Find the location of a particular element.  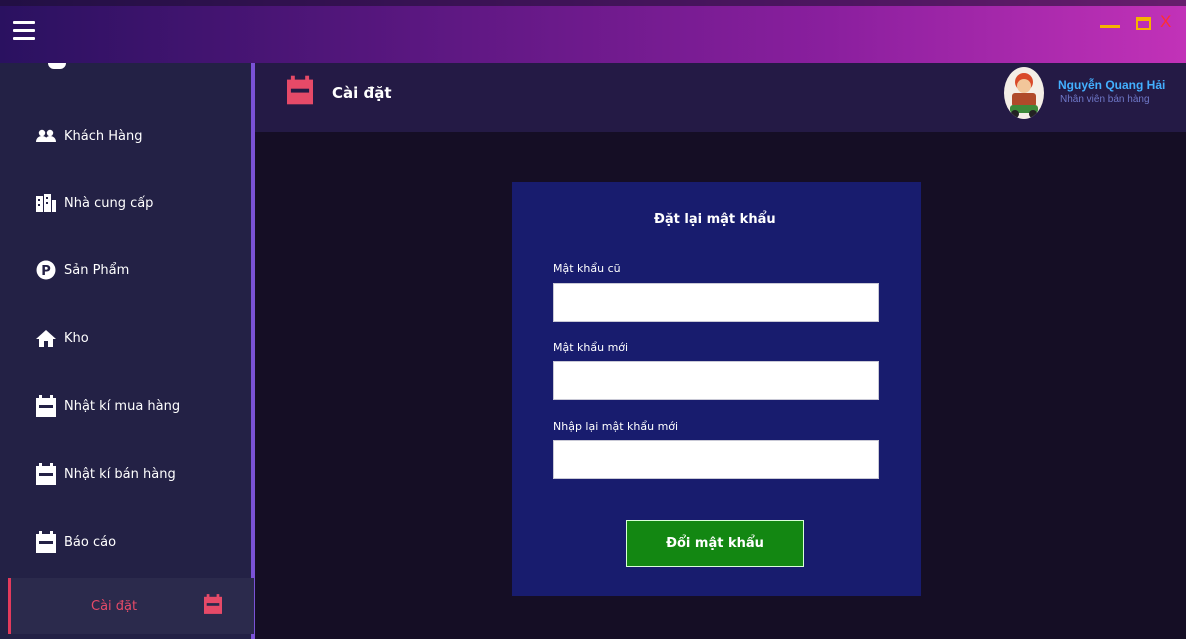

sidebar-item-label: Kho is located at coordinates (76, 338).